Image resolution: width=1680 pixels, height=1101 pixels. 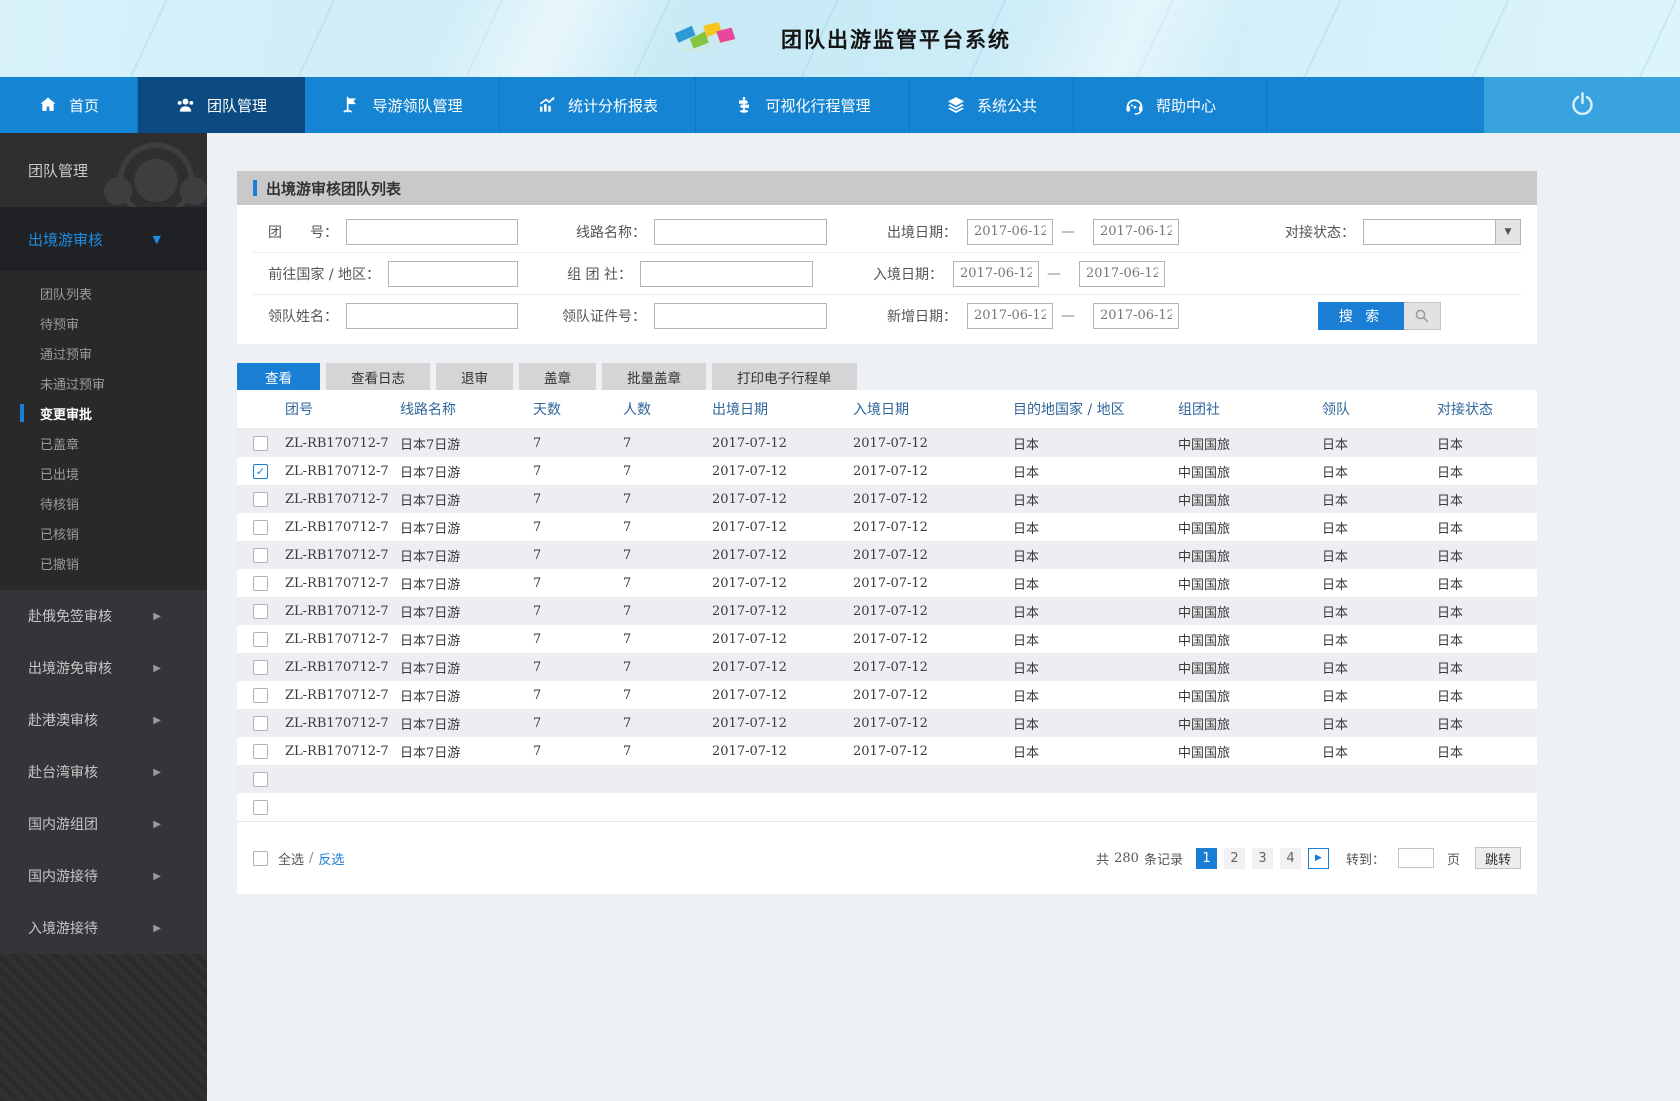 What do you see at coordinates (1010, 315) in the screenshot?
I see `added-date-from-input` at bounding box center [1010, 315].